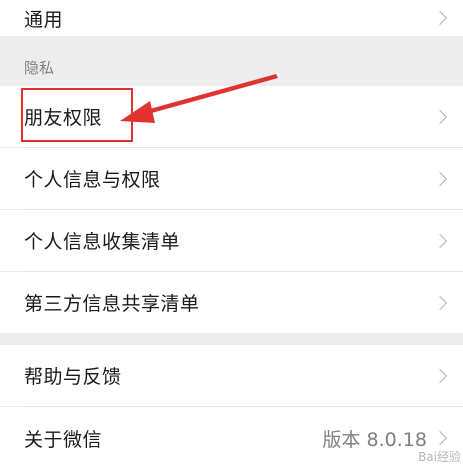  I want to click on settings-item-third-party-sharing: 第三方信息共享清单, so click(231, 302).